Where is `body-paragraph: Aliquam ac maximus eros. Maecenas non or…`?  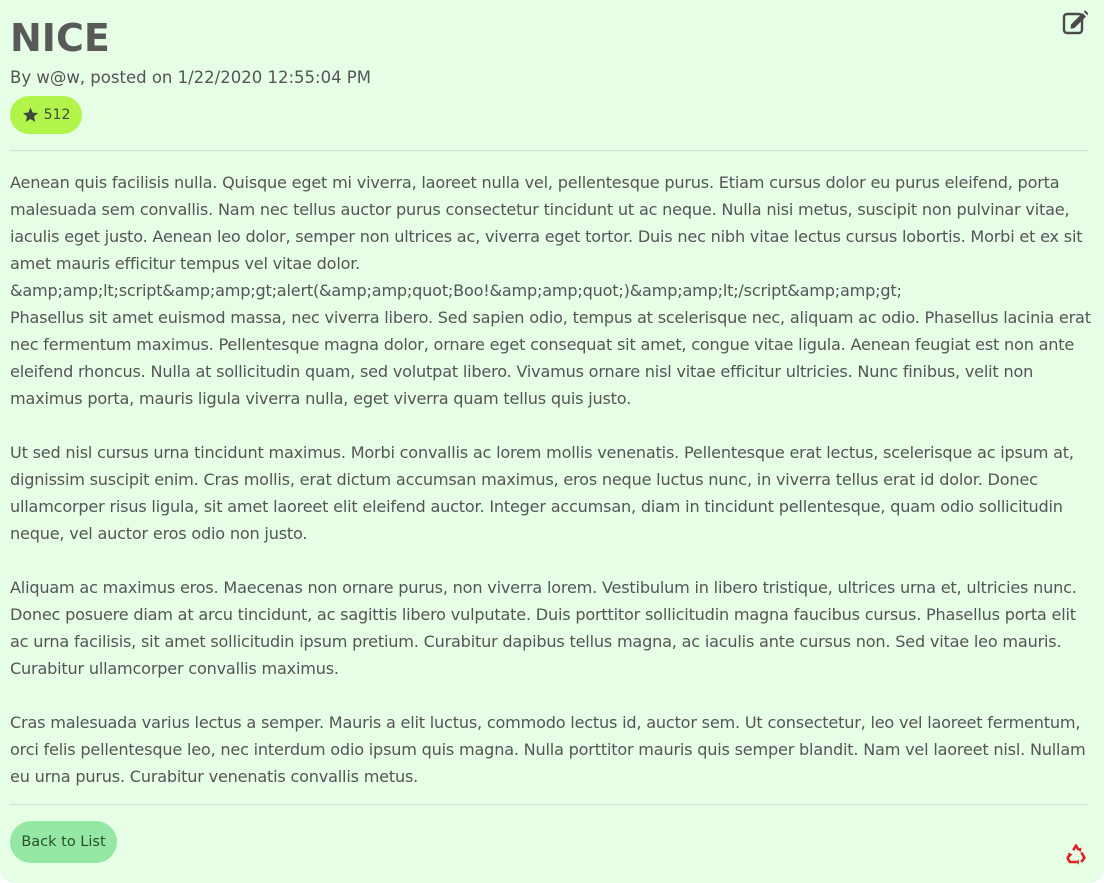 body-paragraph: Aliquam ac maximus eros. Maecenas non or… is located at coordinates (543, 628).